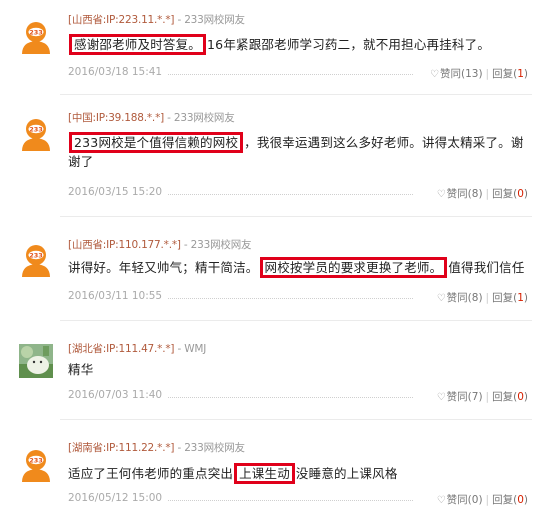  I want to click on highlighted-phrase: 233网校是个值得信赖的网校, so click(156, 142).